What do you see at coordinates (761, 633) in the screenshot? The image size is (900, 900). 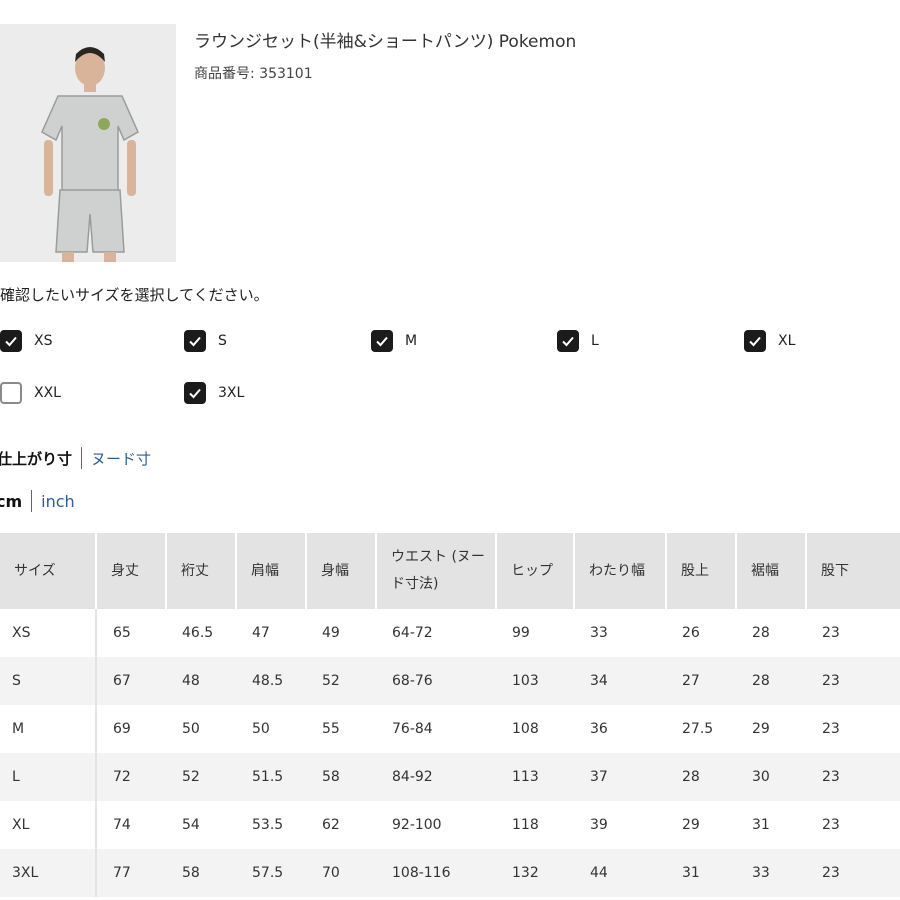 I see `table-cell: 28` at bounding box center [761, 633].